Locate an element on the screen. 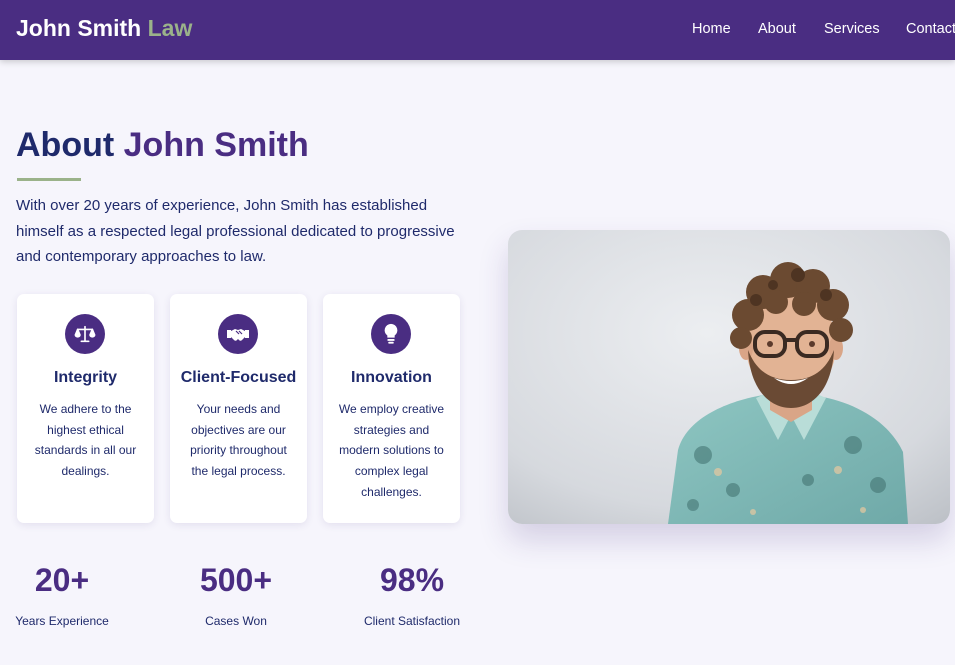 The width and height of the screenshot is (955, 665). title-prefix: About is located at coordinates (65, 145).